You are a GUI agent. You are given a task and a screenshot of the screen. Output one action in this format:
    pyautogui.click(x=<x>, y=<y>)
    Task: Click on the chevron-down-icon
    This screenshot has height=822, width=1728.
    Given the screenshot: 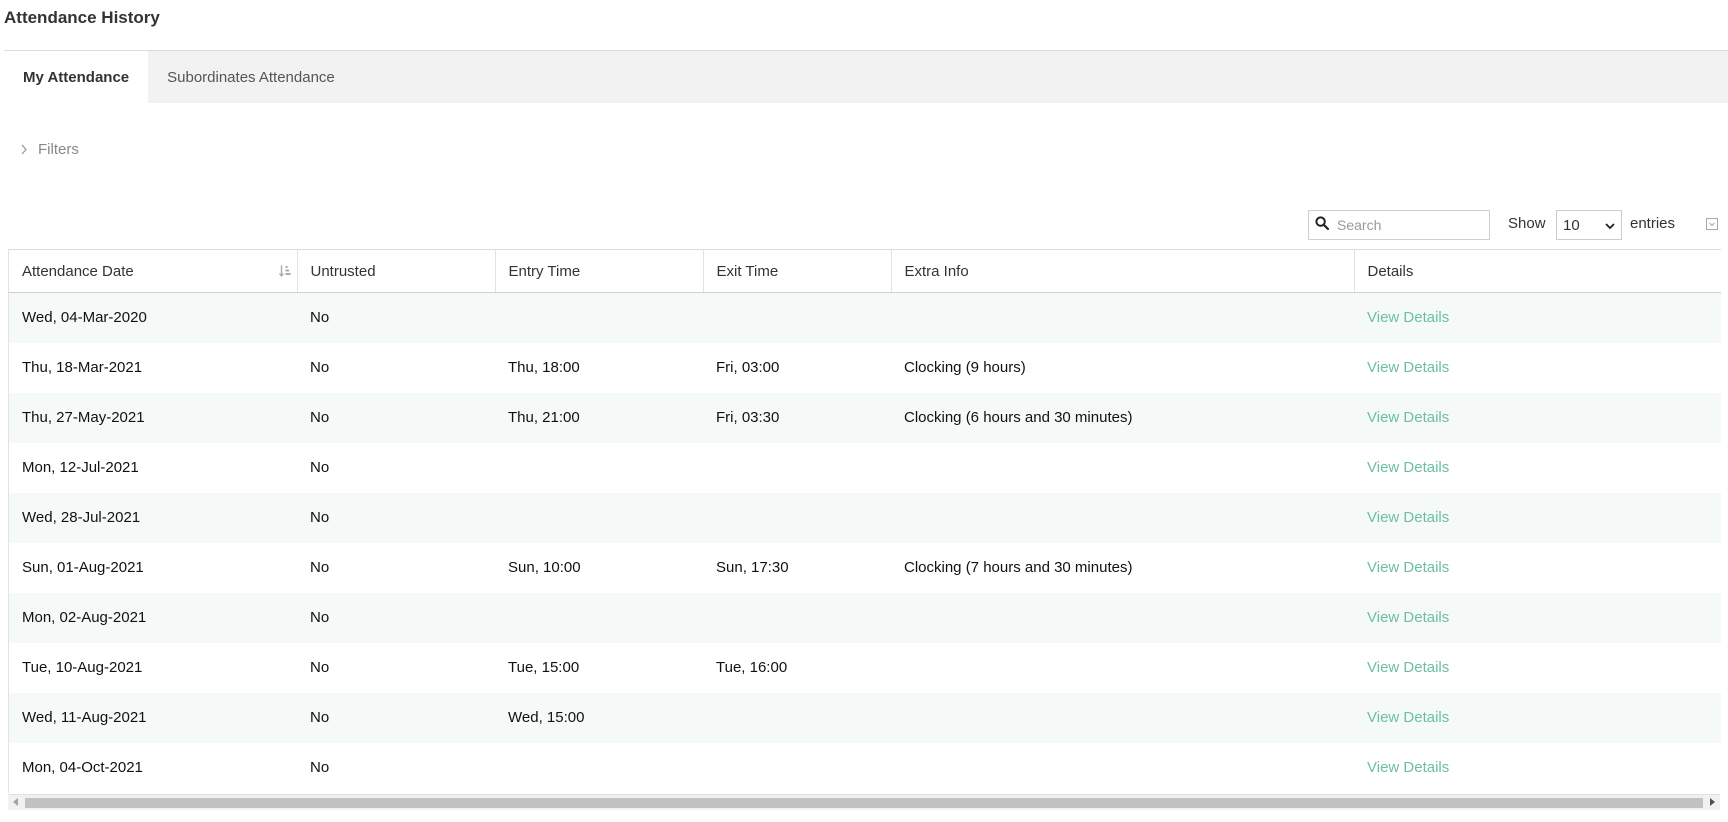 What is the action you would take?
    pyautogui.click(x=1610, y=225)
    